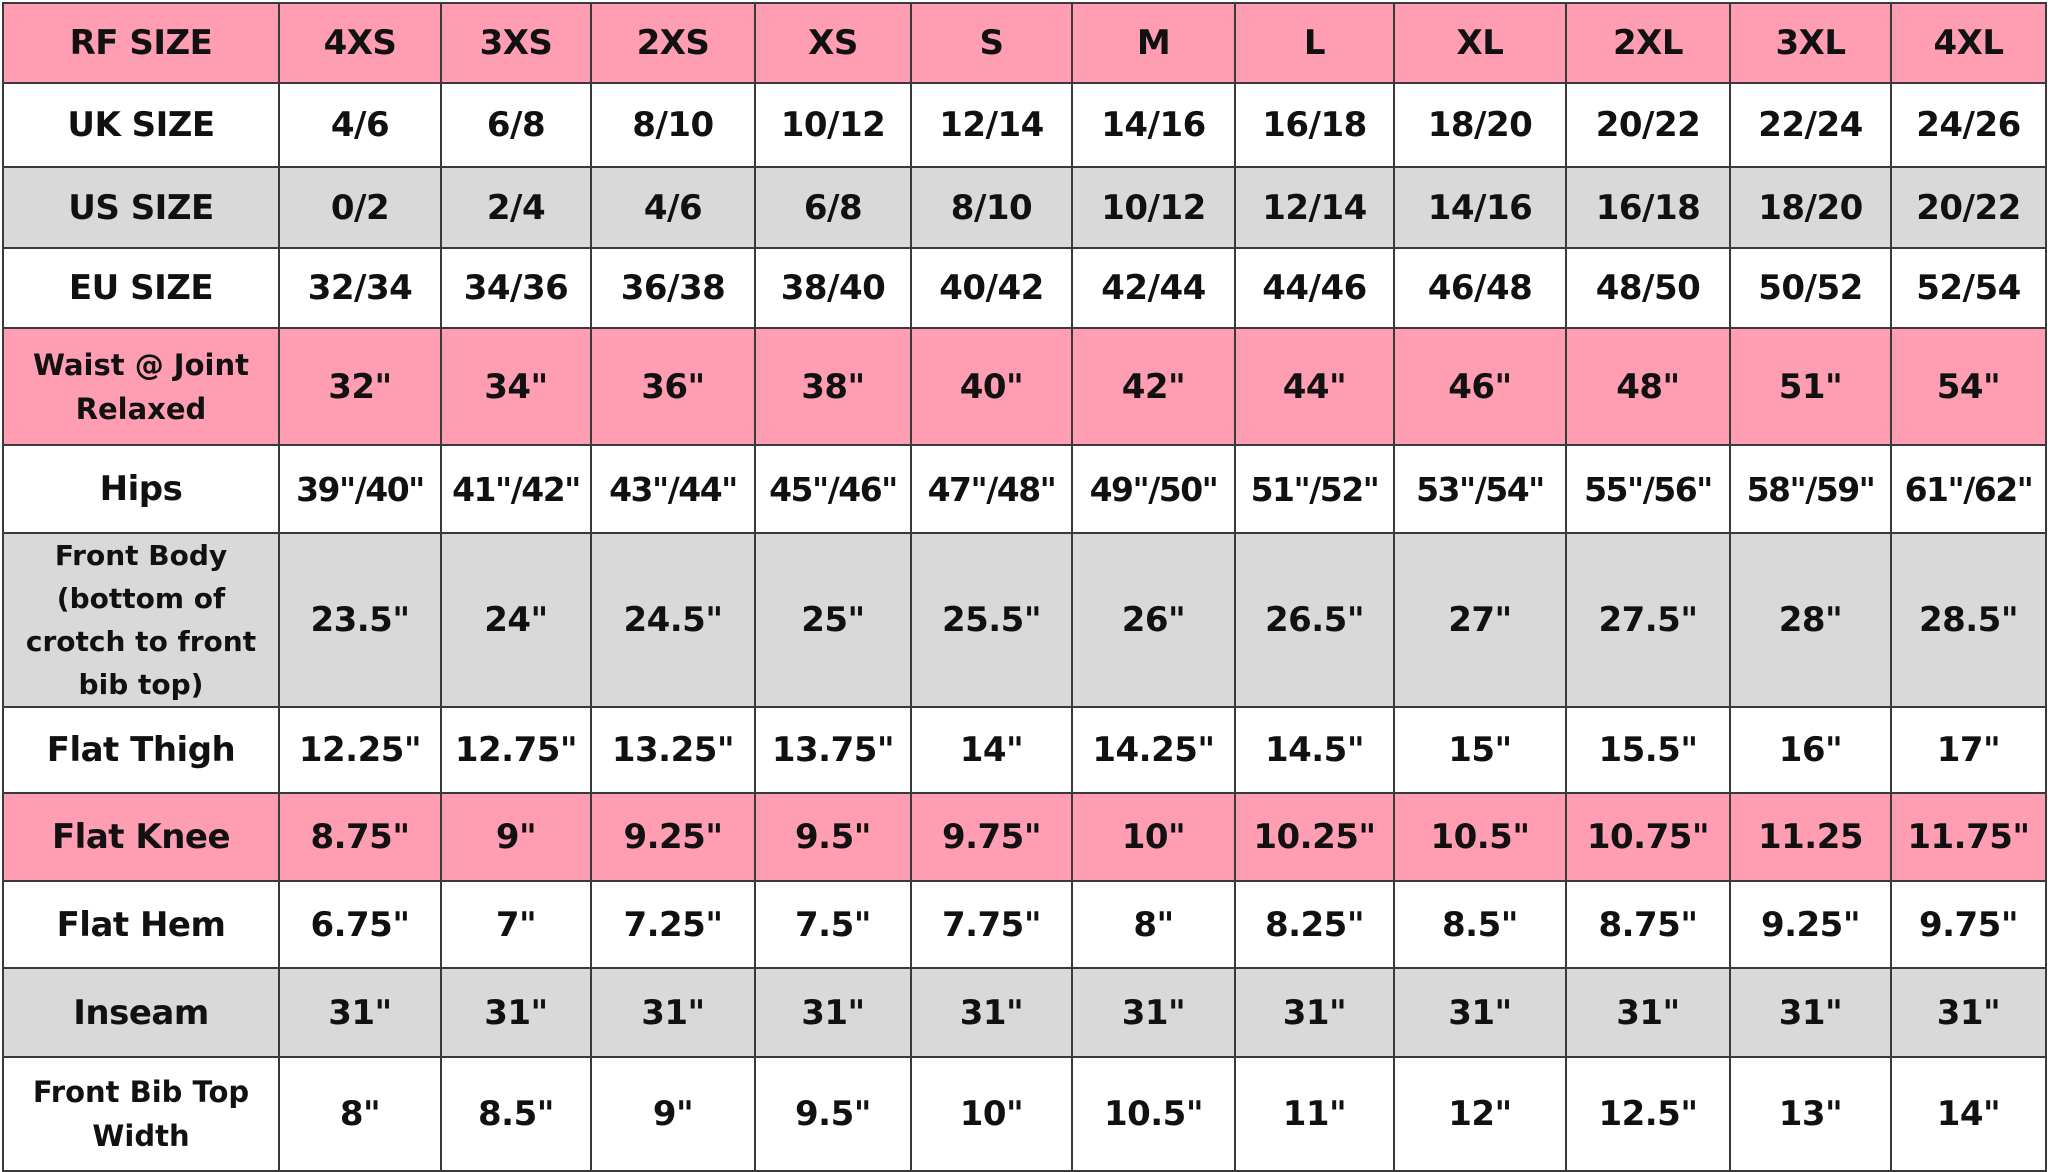 The height and width of the screenshot is (1172, 2048). Describe the element at coordinates (991, 288) in the screenshot. I see `table-cell: 40/42` at that location.